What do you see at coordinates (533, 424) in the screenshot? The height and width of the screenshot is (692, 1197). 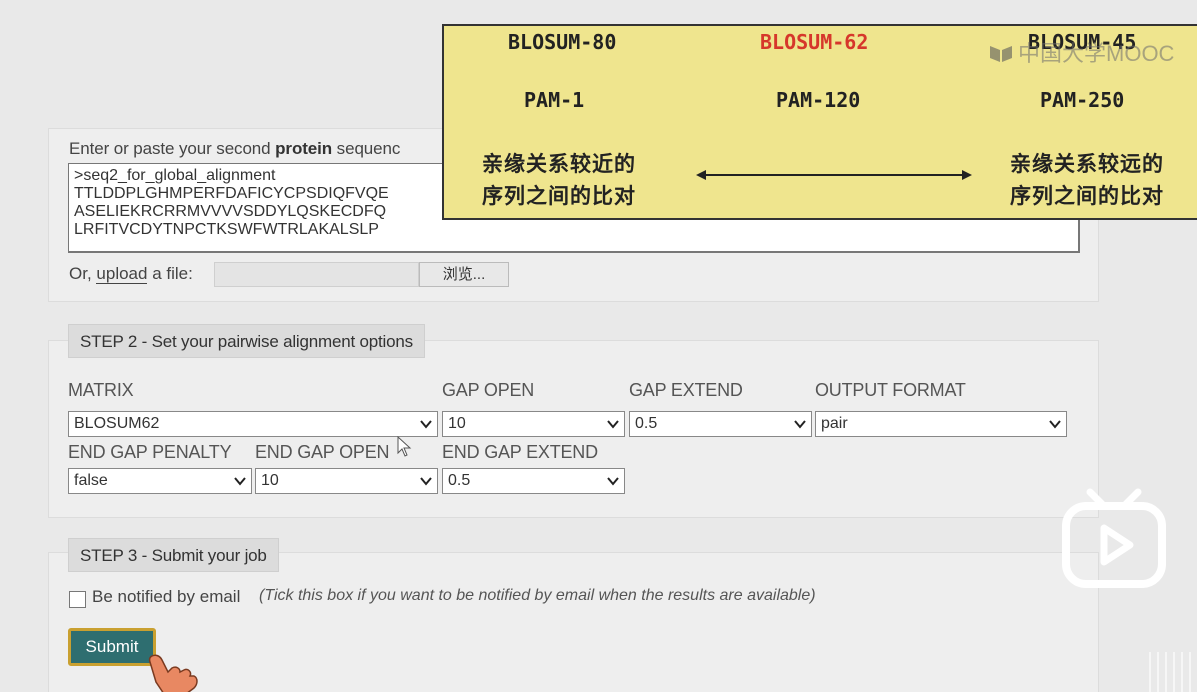 I see `gap-open-select: 10` at bounding box center [533, 424].